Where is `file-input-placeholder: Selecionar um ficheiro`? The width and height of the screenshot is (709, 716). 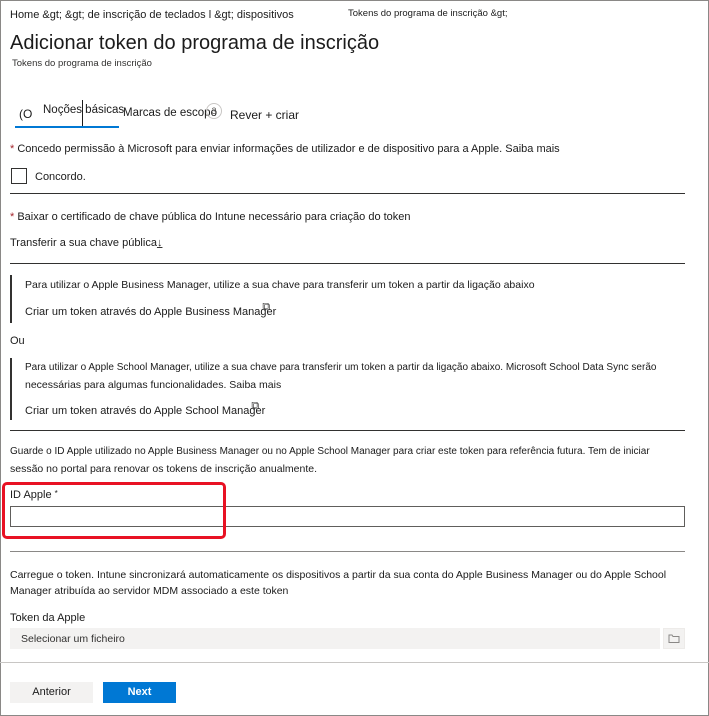
file-input-placeholder: Selecionar um ficheiro is located at coordinates (73, 639).